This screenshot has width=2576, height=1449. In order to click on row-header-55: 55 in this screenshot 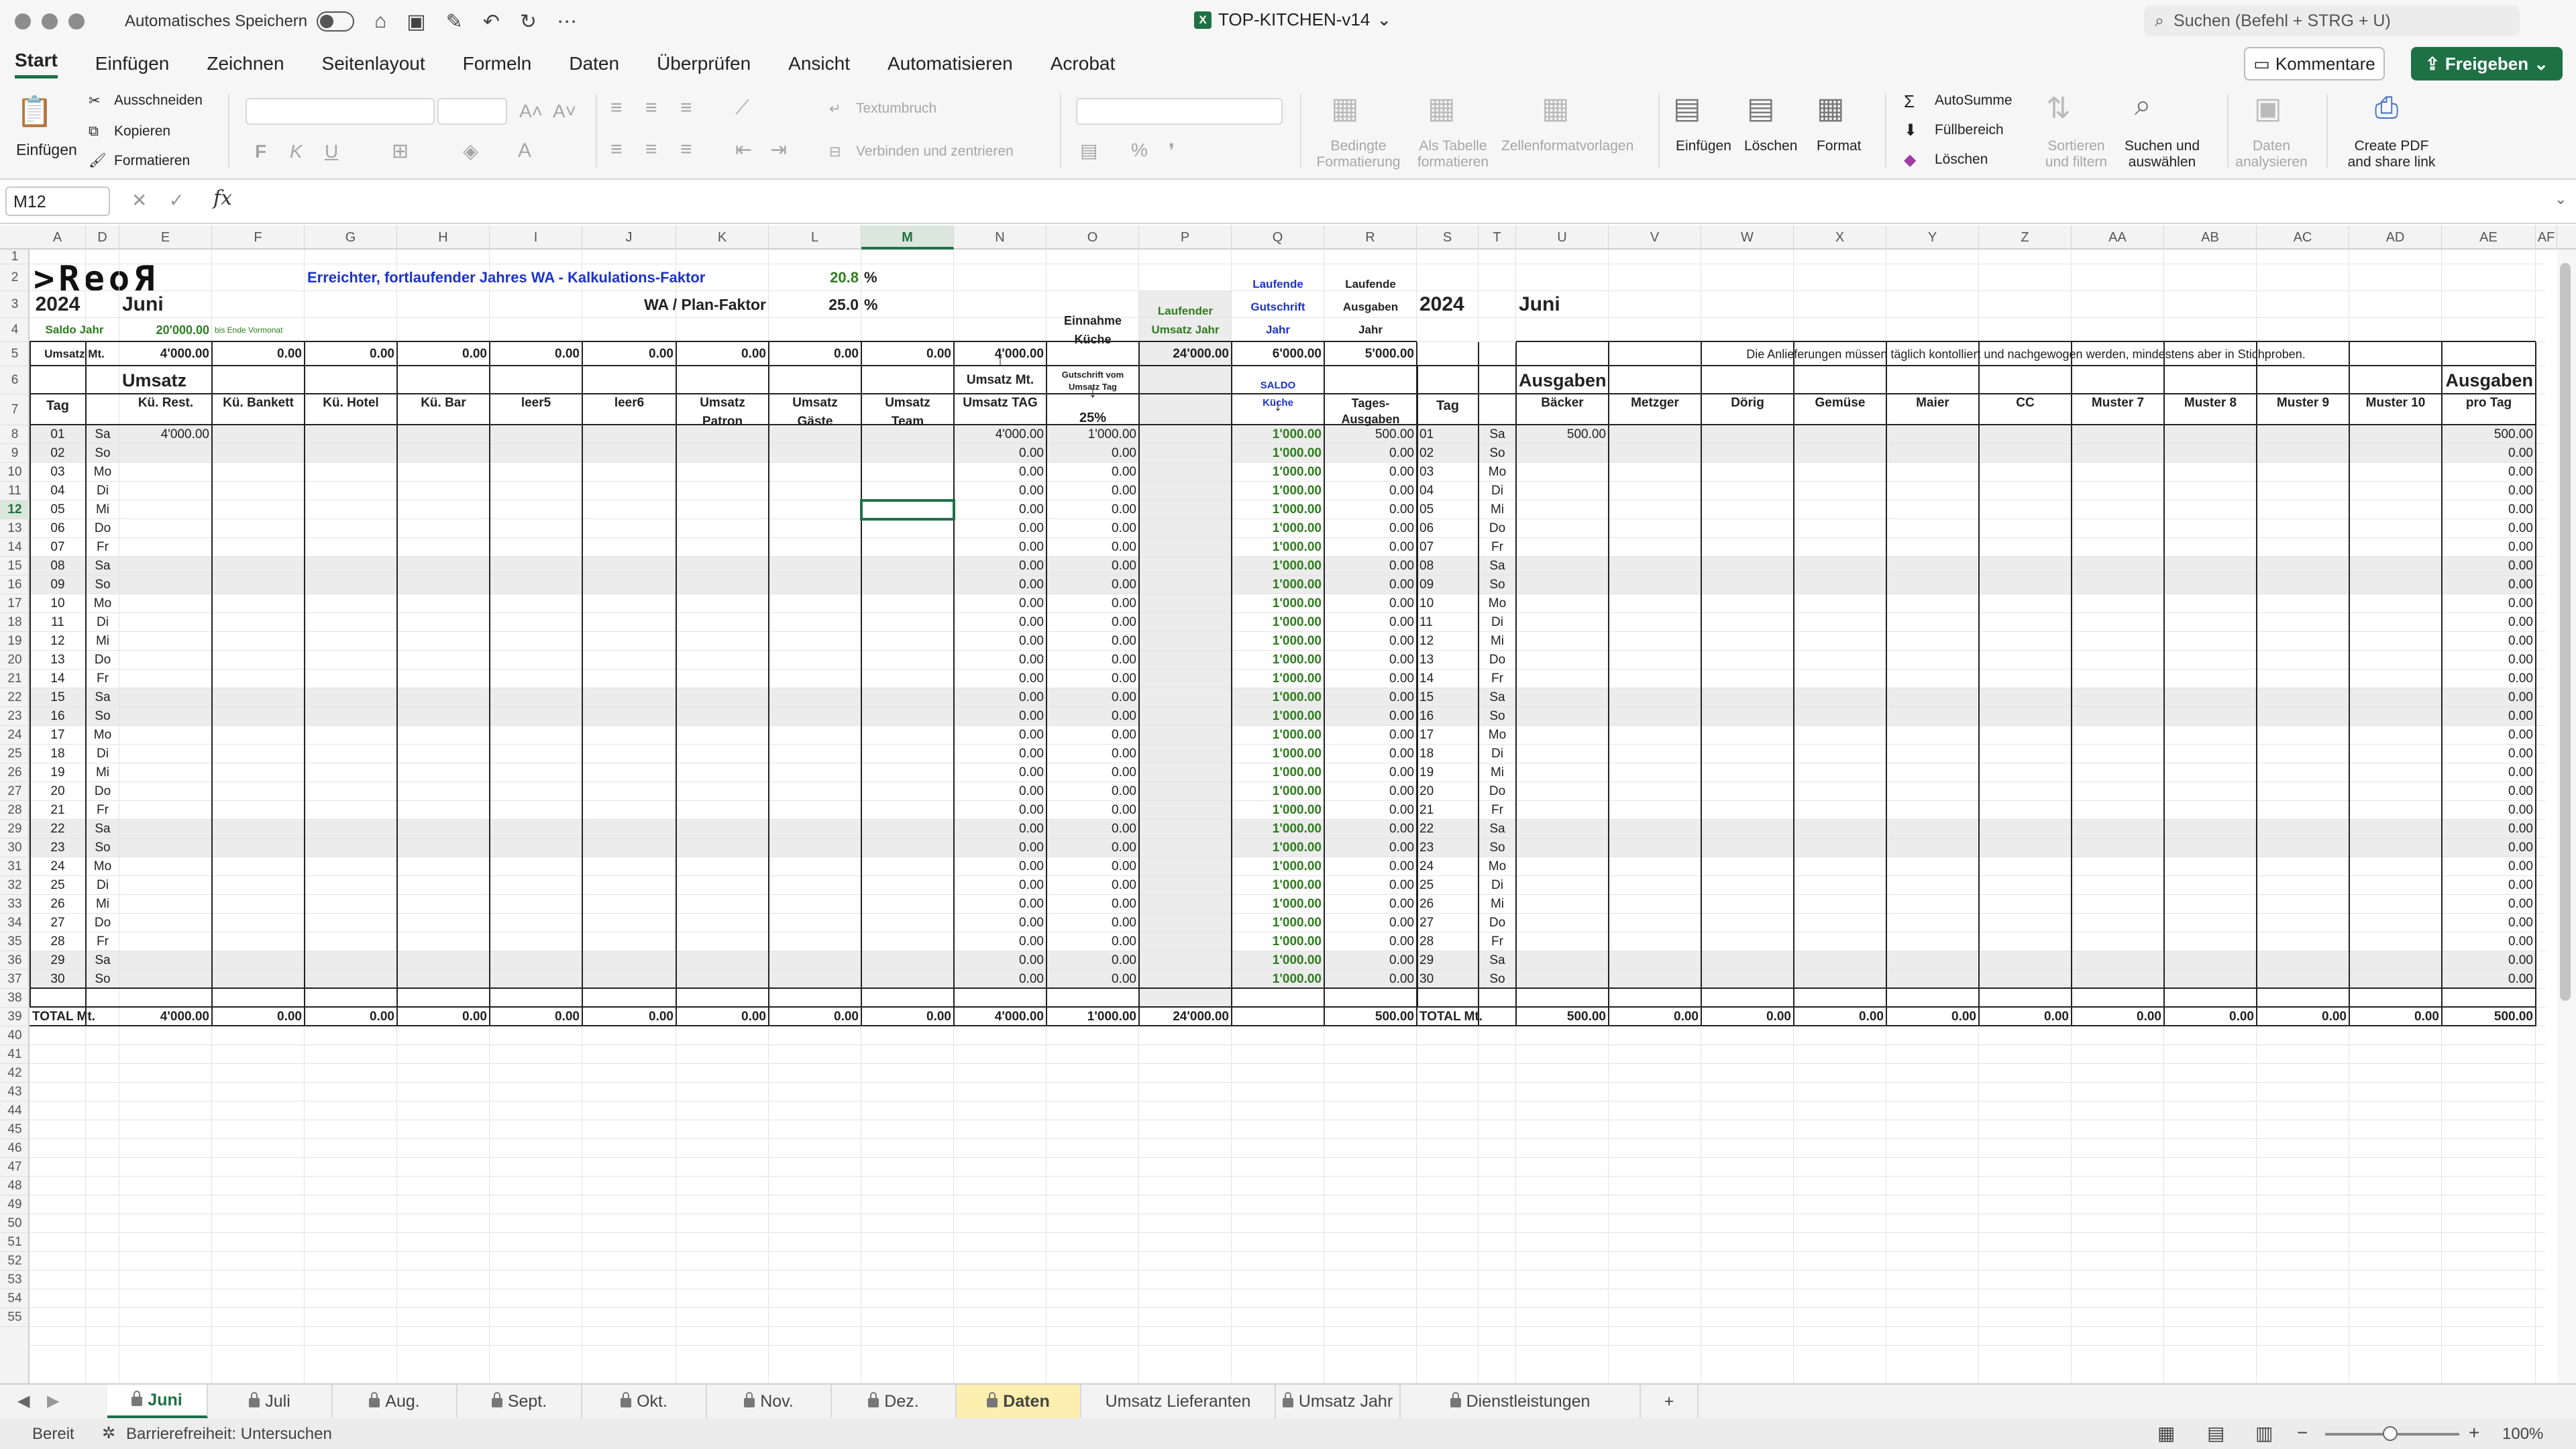, I will do `click(15, 1317)`.